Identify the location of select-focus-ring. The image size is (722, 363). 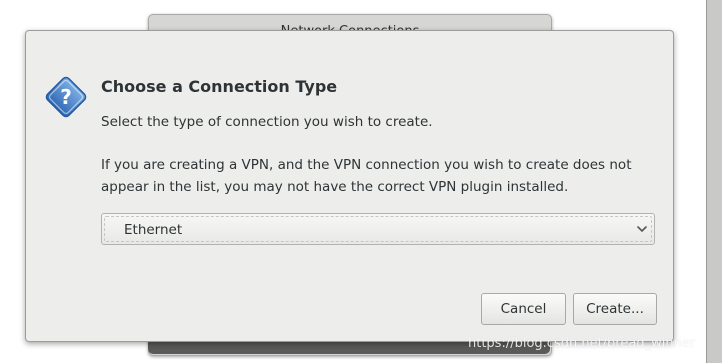
(378, 229).